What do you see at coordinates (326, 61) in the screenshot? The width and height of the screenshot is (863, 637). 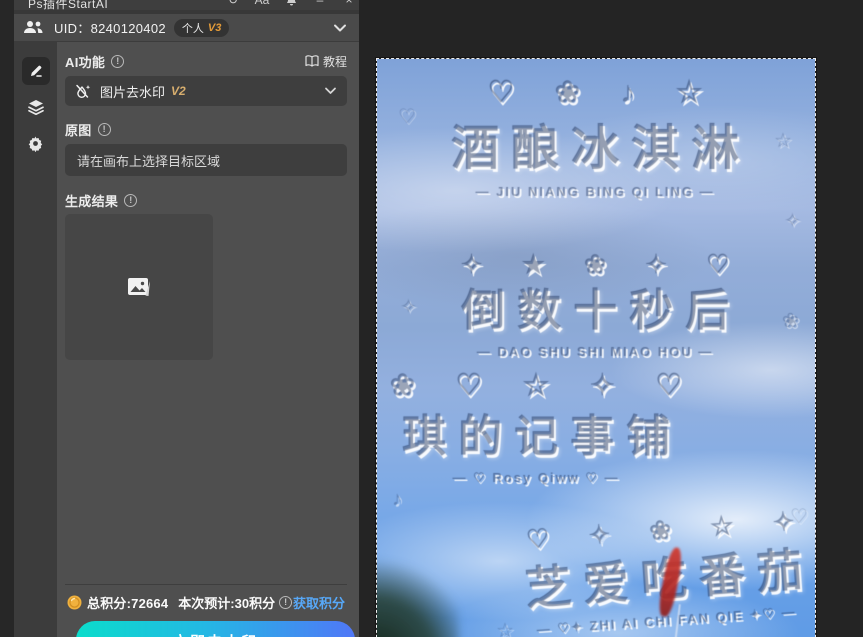 I see `tutorial-button: 教程` at bounding box center [326, 61].